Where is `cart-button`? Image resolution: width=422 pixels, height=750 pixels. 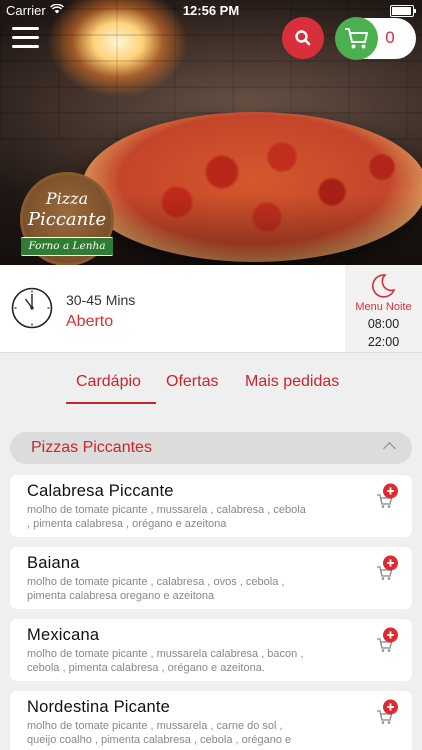
cart-button is located at coordinates (356, 38).